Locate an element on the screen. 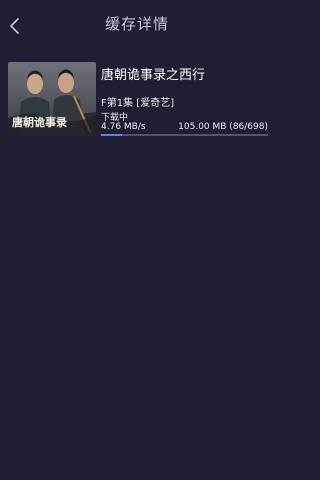  thumbnail-title-text: 唐朝诡事录 is located at coordinates (39, 122).